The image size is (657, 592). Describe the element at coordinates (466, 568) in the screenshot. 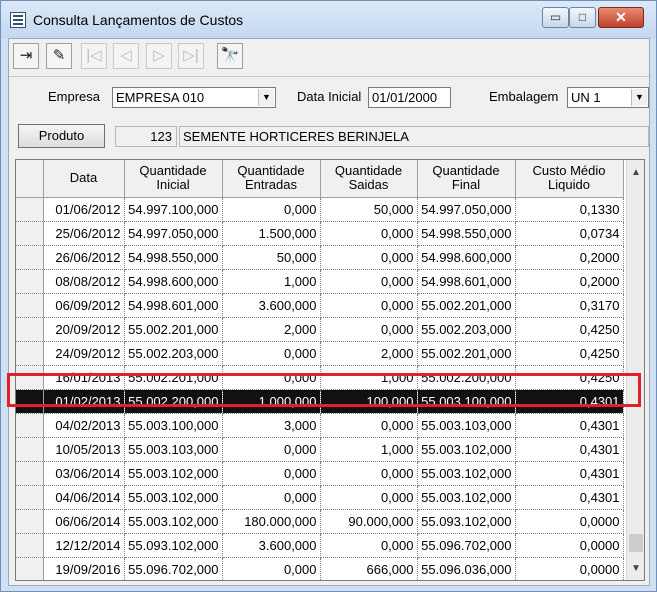

I see `cell-qtd-final: 55.096.036,000` at that location.